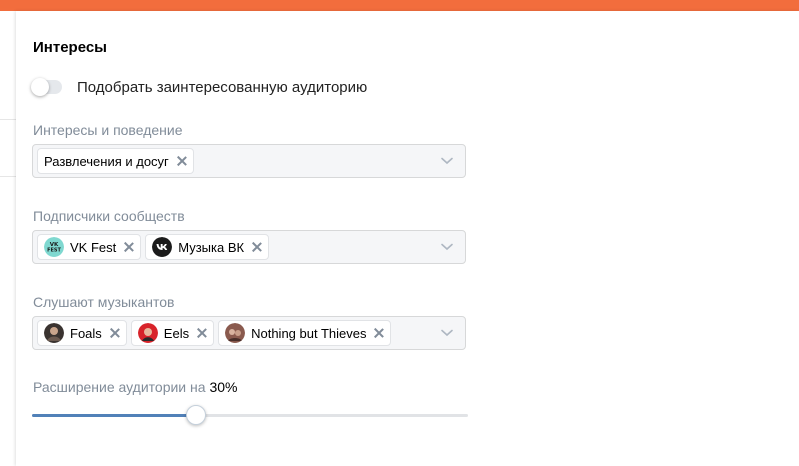  I want to click on chip-vk-fest: VK FEST VK Fest, so click(89, 247).